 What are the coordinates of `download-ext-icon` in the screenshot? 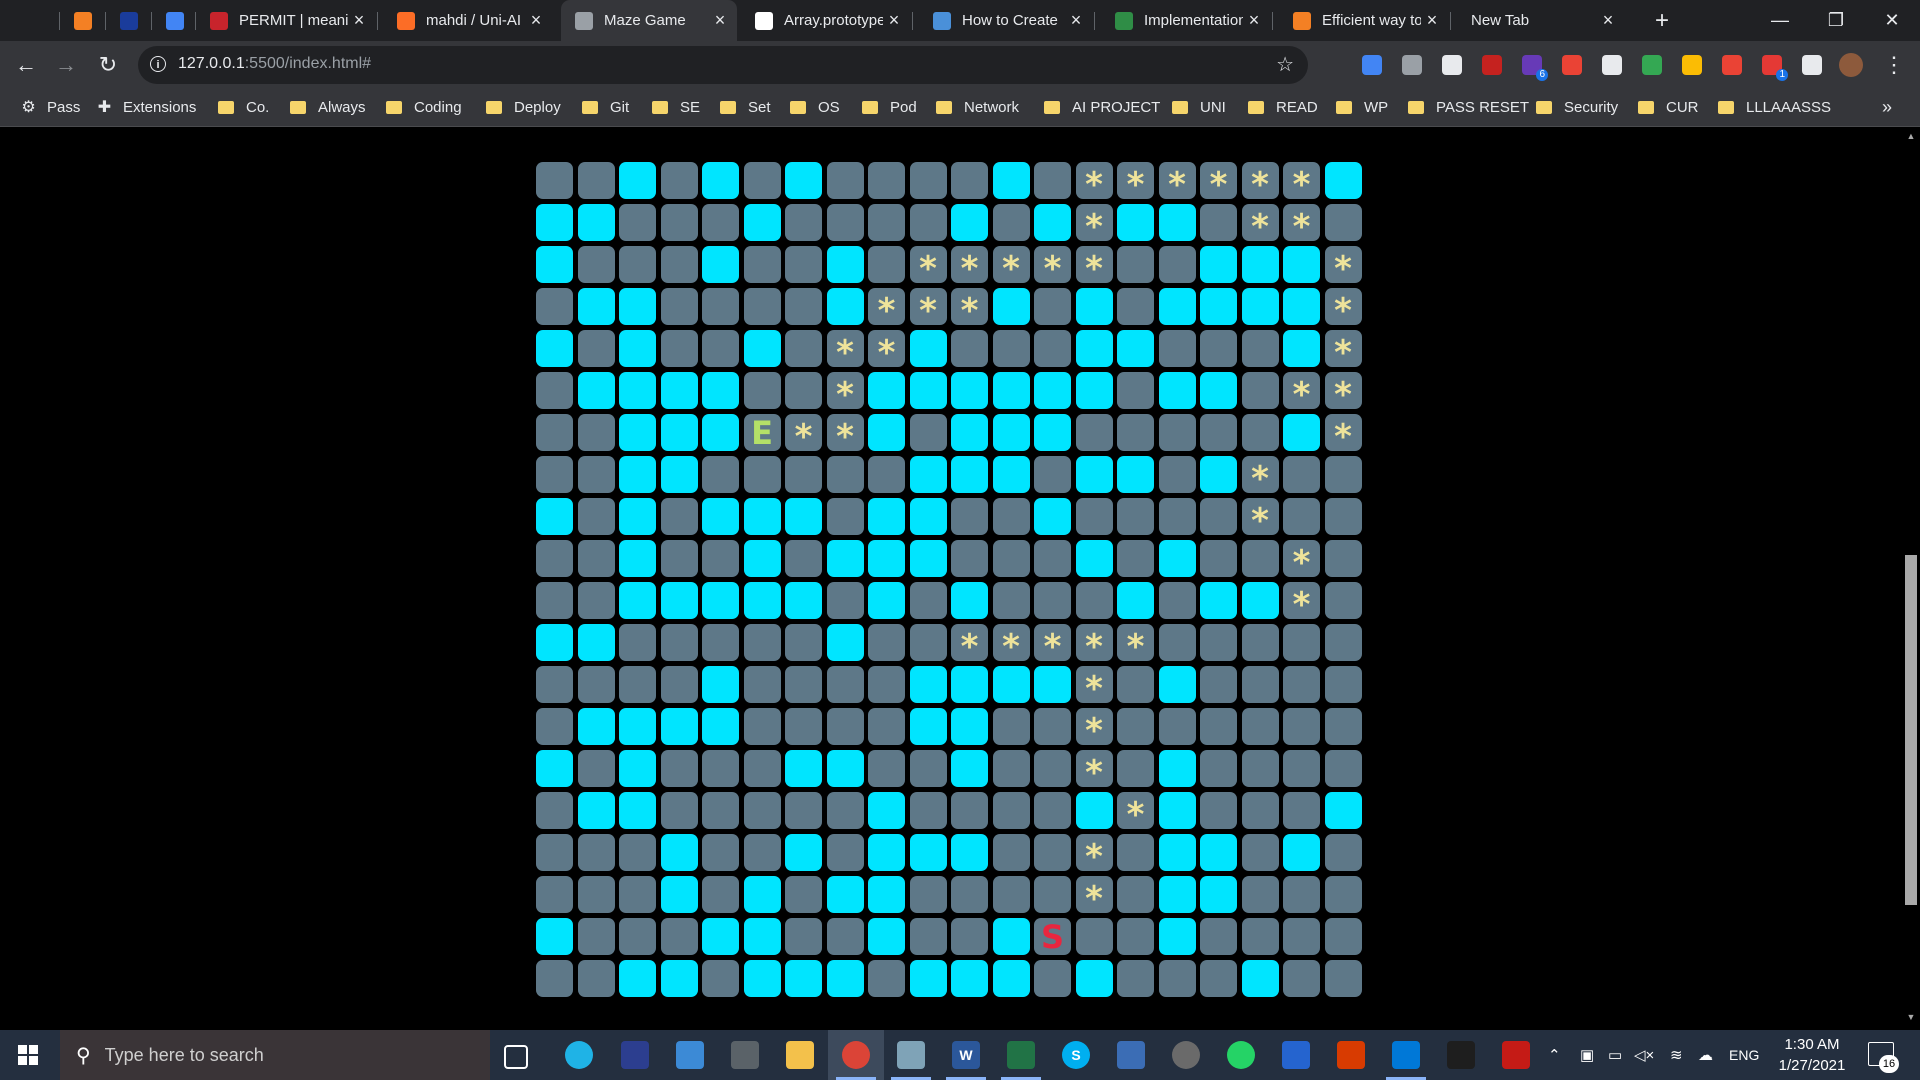 It's located at (1732, 65).